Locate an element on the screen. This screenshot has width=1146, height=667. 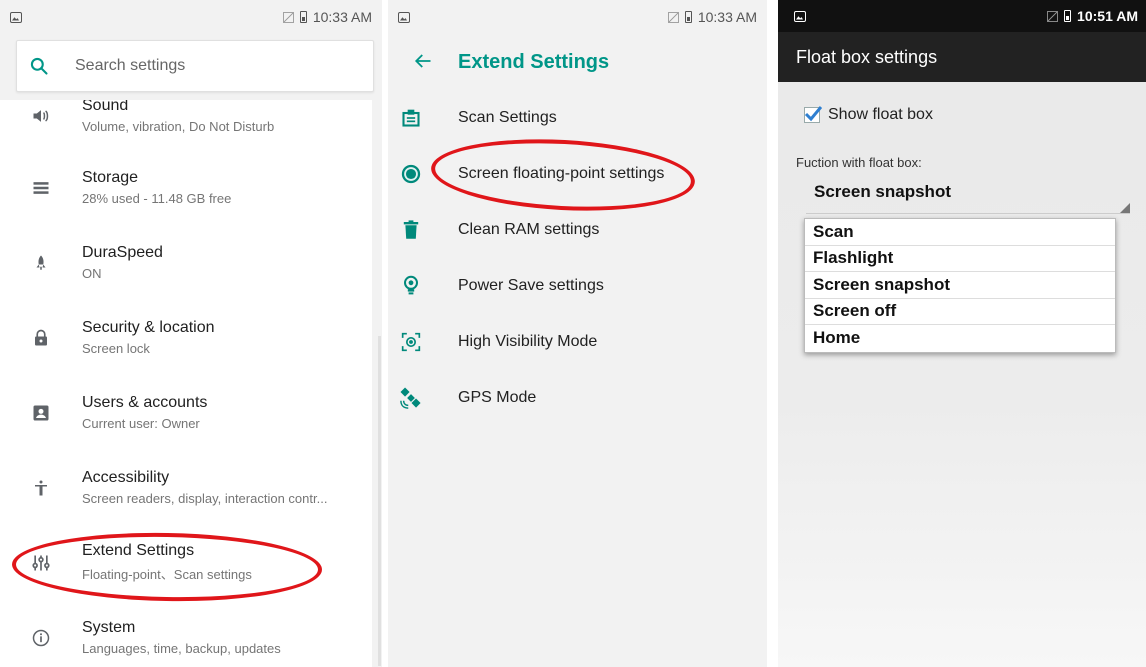
item-title: Storage is located at coordinates (110, 177).